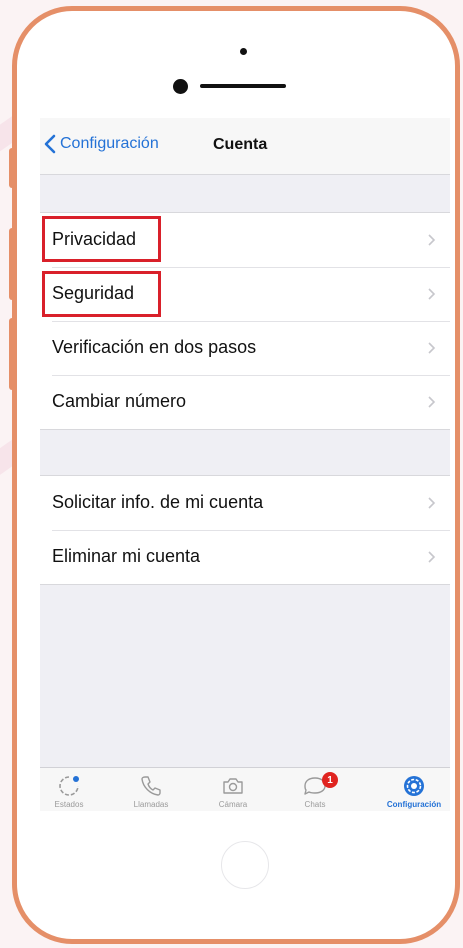 The image size is (463, 948). What do you see at coordinates (101, 294) in the screenshot?
I see `highlight-box-seguridad` at bounding box center [101, 294].